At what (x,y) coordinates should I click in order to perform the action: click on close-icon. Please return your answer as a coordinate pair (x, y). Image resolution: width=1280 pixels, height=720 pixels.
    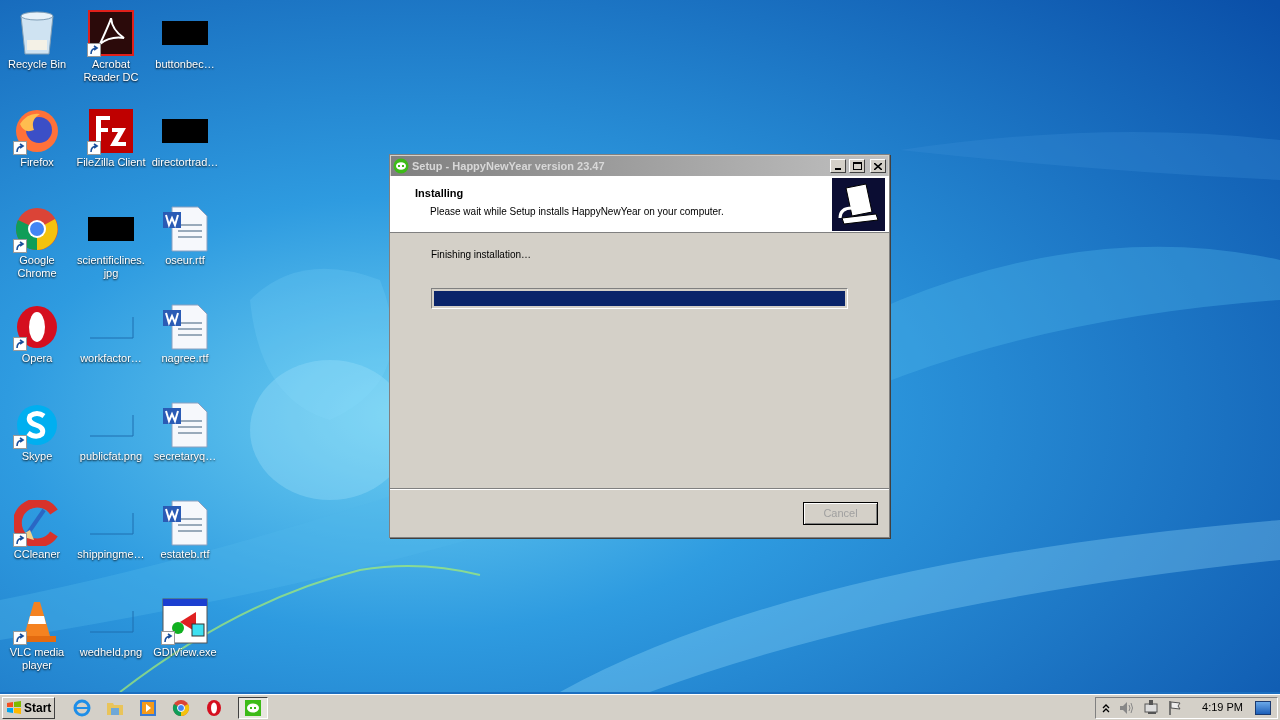
    Looking at the image, I should click on (878, 166).